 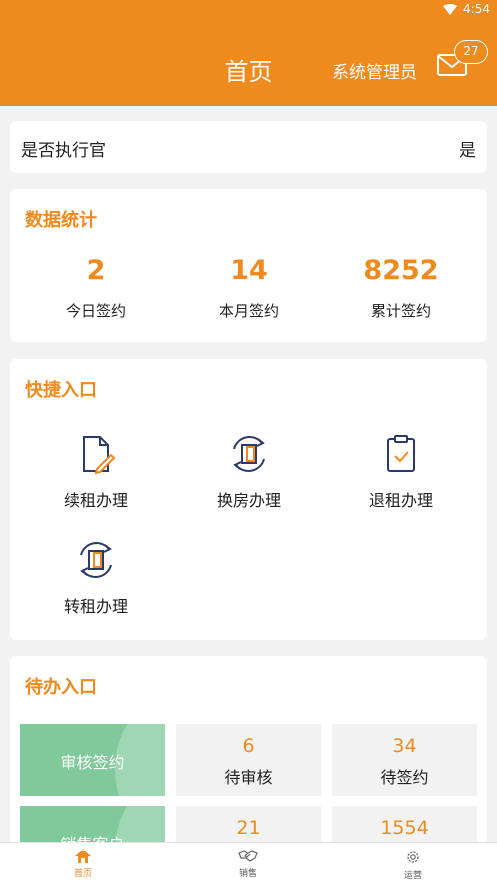 What do you see at coordinates (450, 9) in the screenshot?
I see `wifi-icon` at bounding box center [450, 9].